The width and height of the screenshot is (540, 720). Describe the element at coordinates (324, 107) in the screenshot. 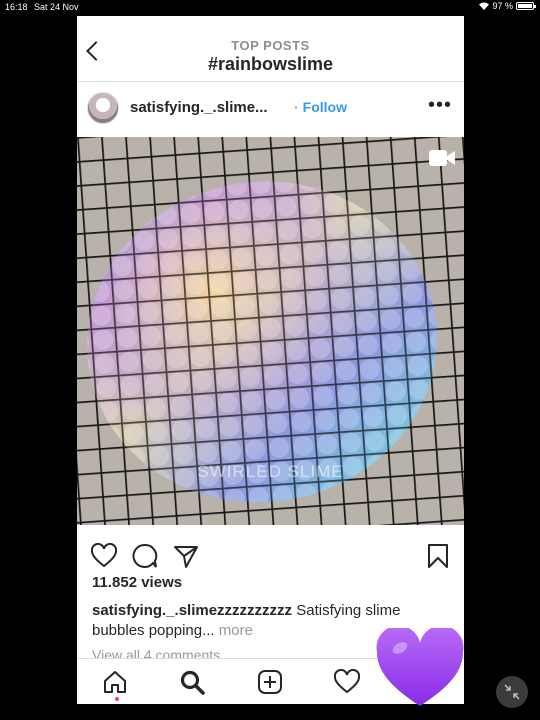

I see `follow-label: Follow` at that location.